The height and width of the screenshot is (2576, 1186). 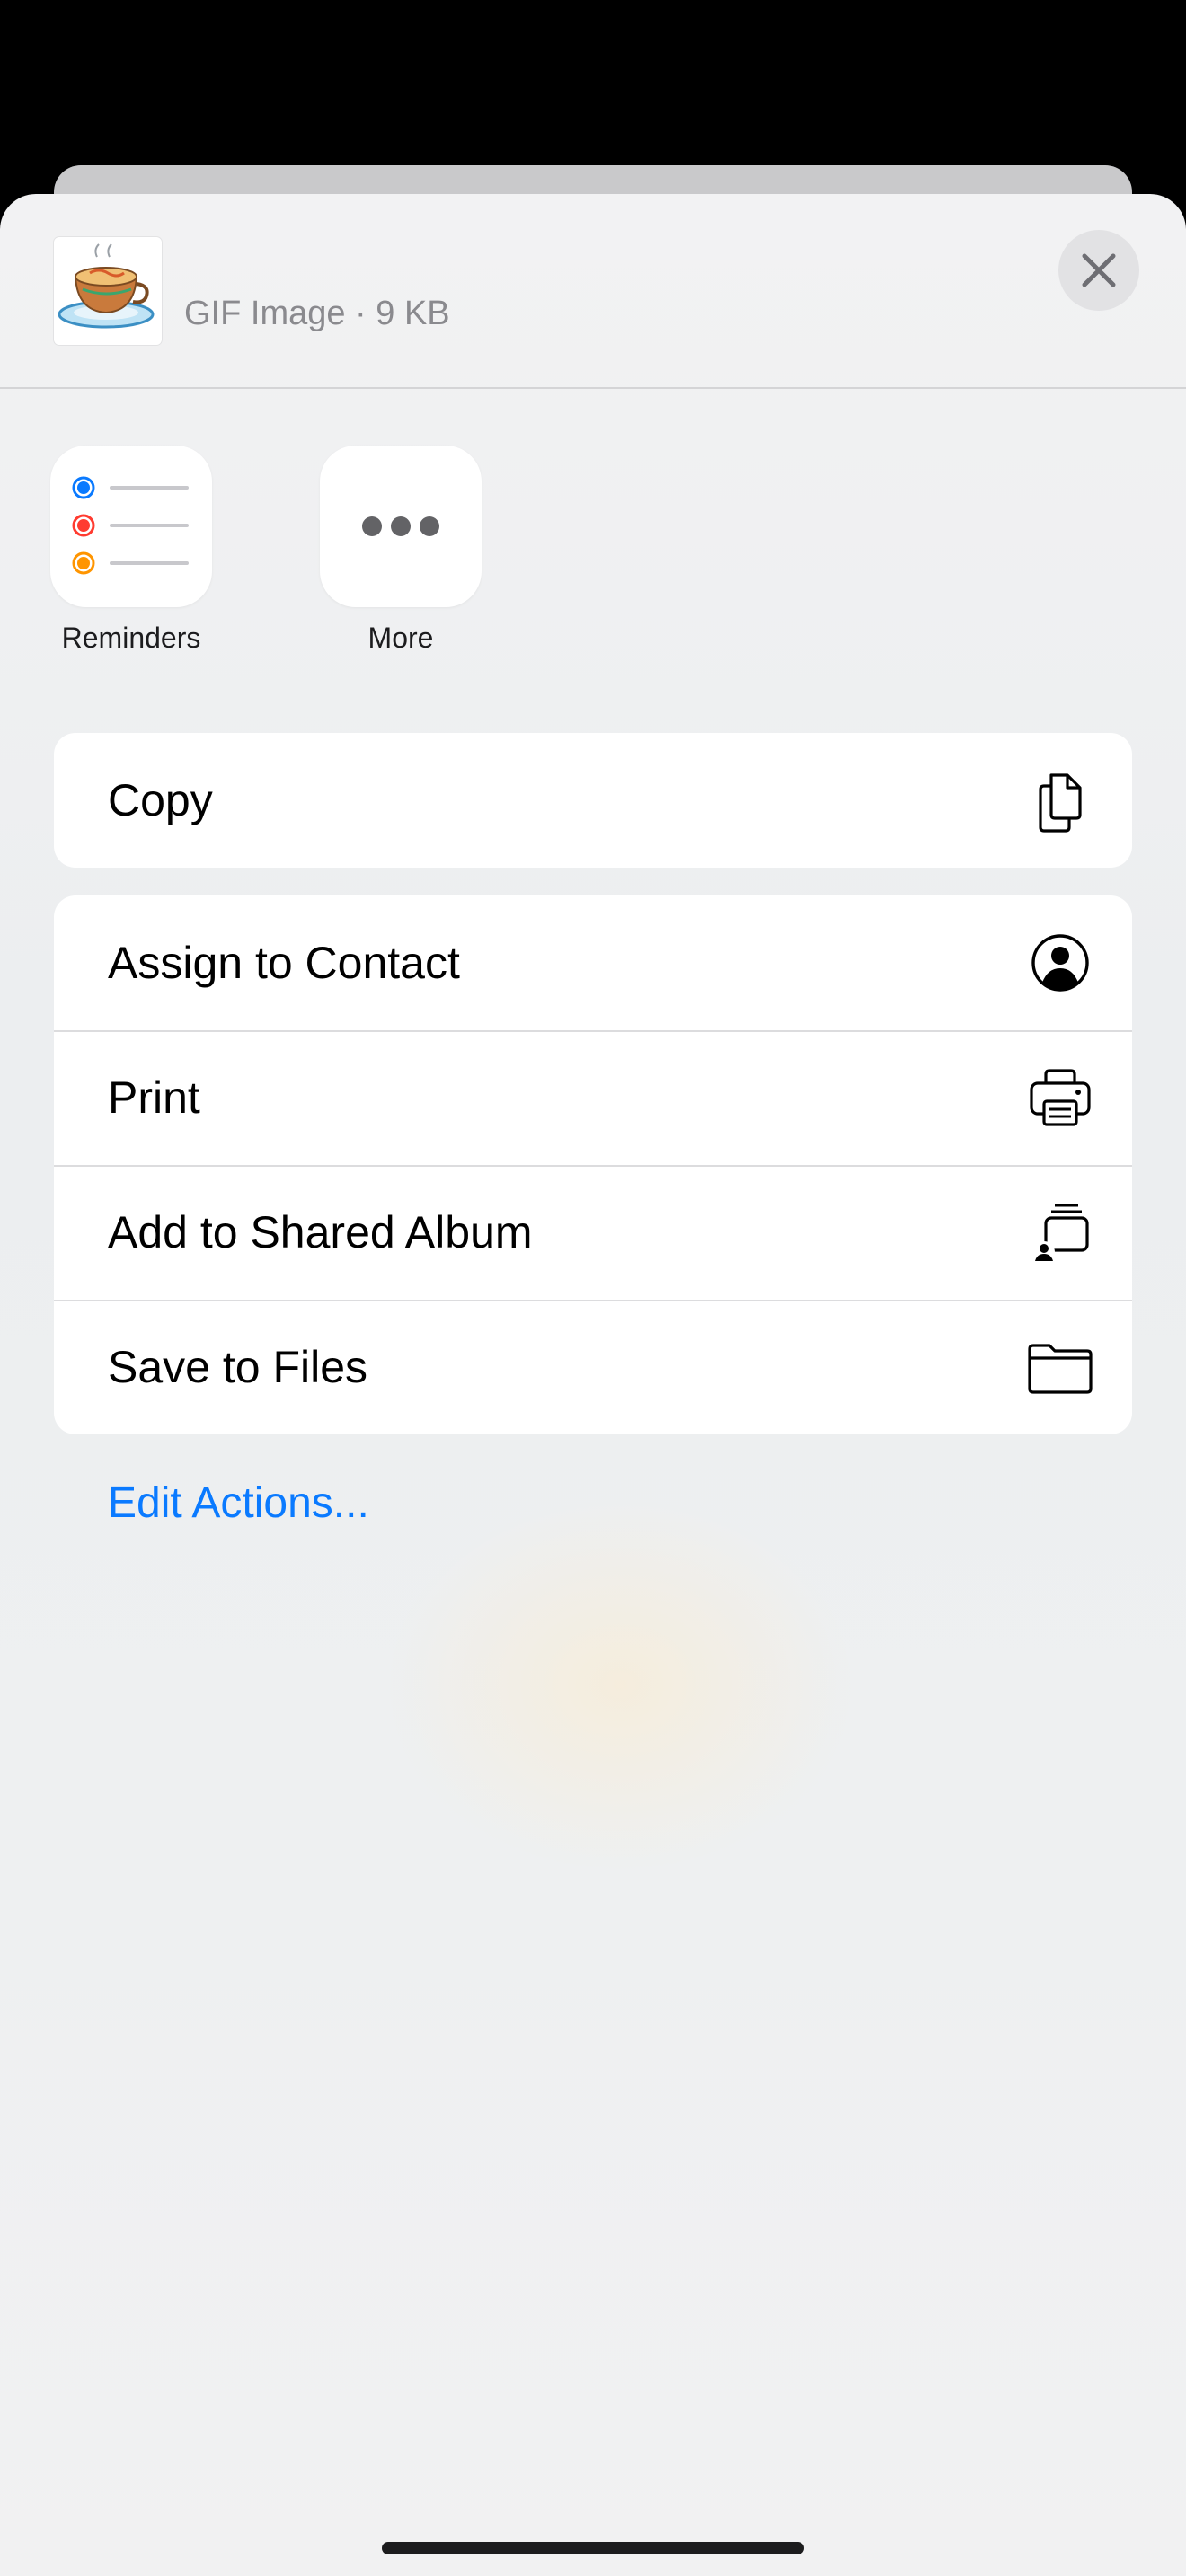 I want to click on action-label: Save to Files, so click(x=238, y=1367).